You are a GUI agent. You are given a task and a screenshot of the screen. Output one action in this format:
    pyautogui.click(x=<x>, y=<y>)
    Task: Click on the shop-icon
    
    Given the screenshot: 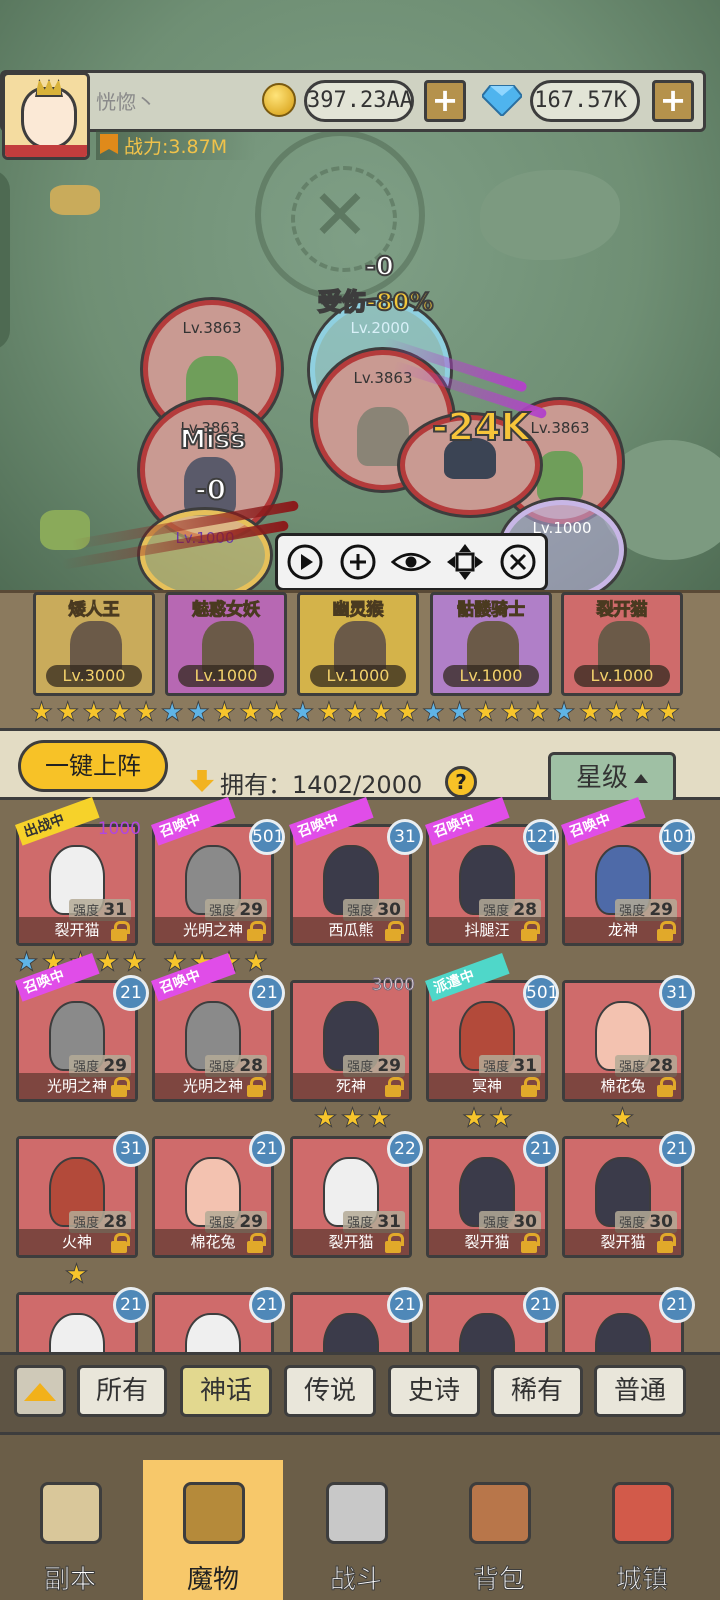 What is the action you would take?
    pyautogui.click(x=643, y=1513)
    